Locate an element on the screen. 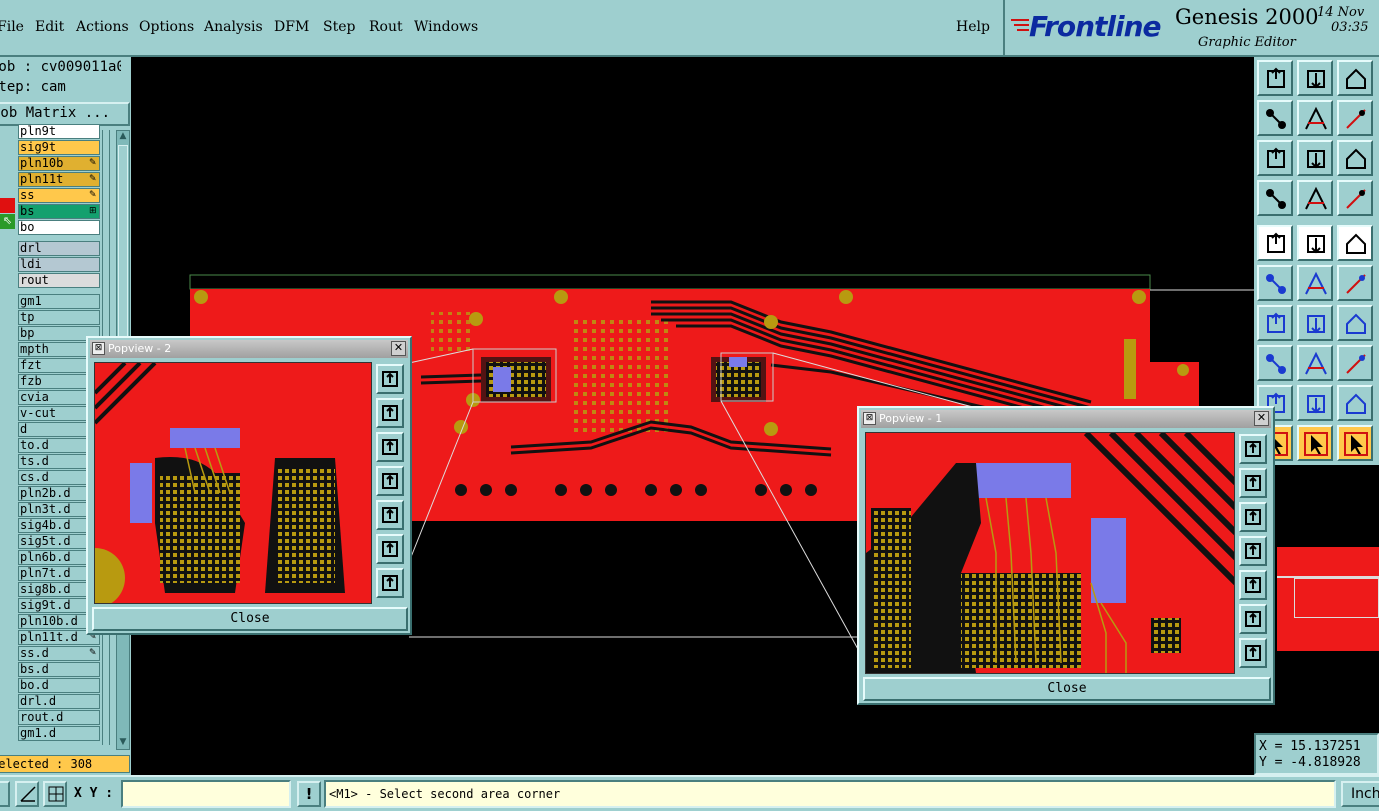 This screenshot has height=811, width=1379. exclamation-icon: ! is located at coordinates (309, 794).